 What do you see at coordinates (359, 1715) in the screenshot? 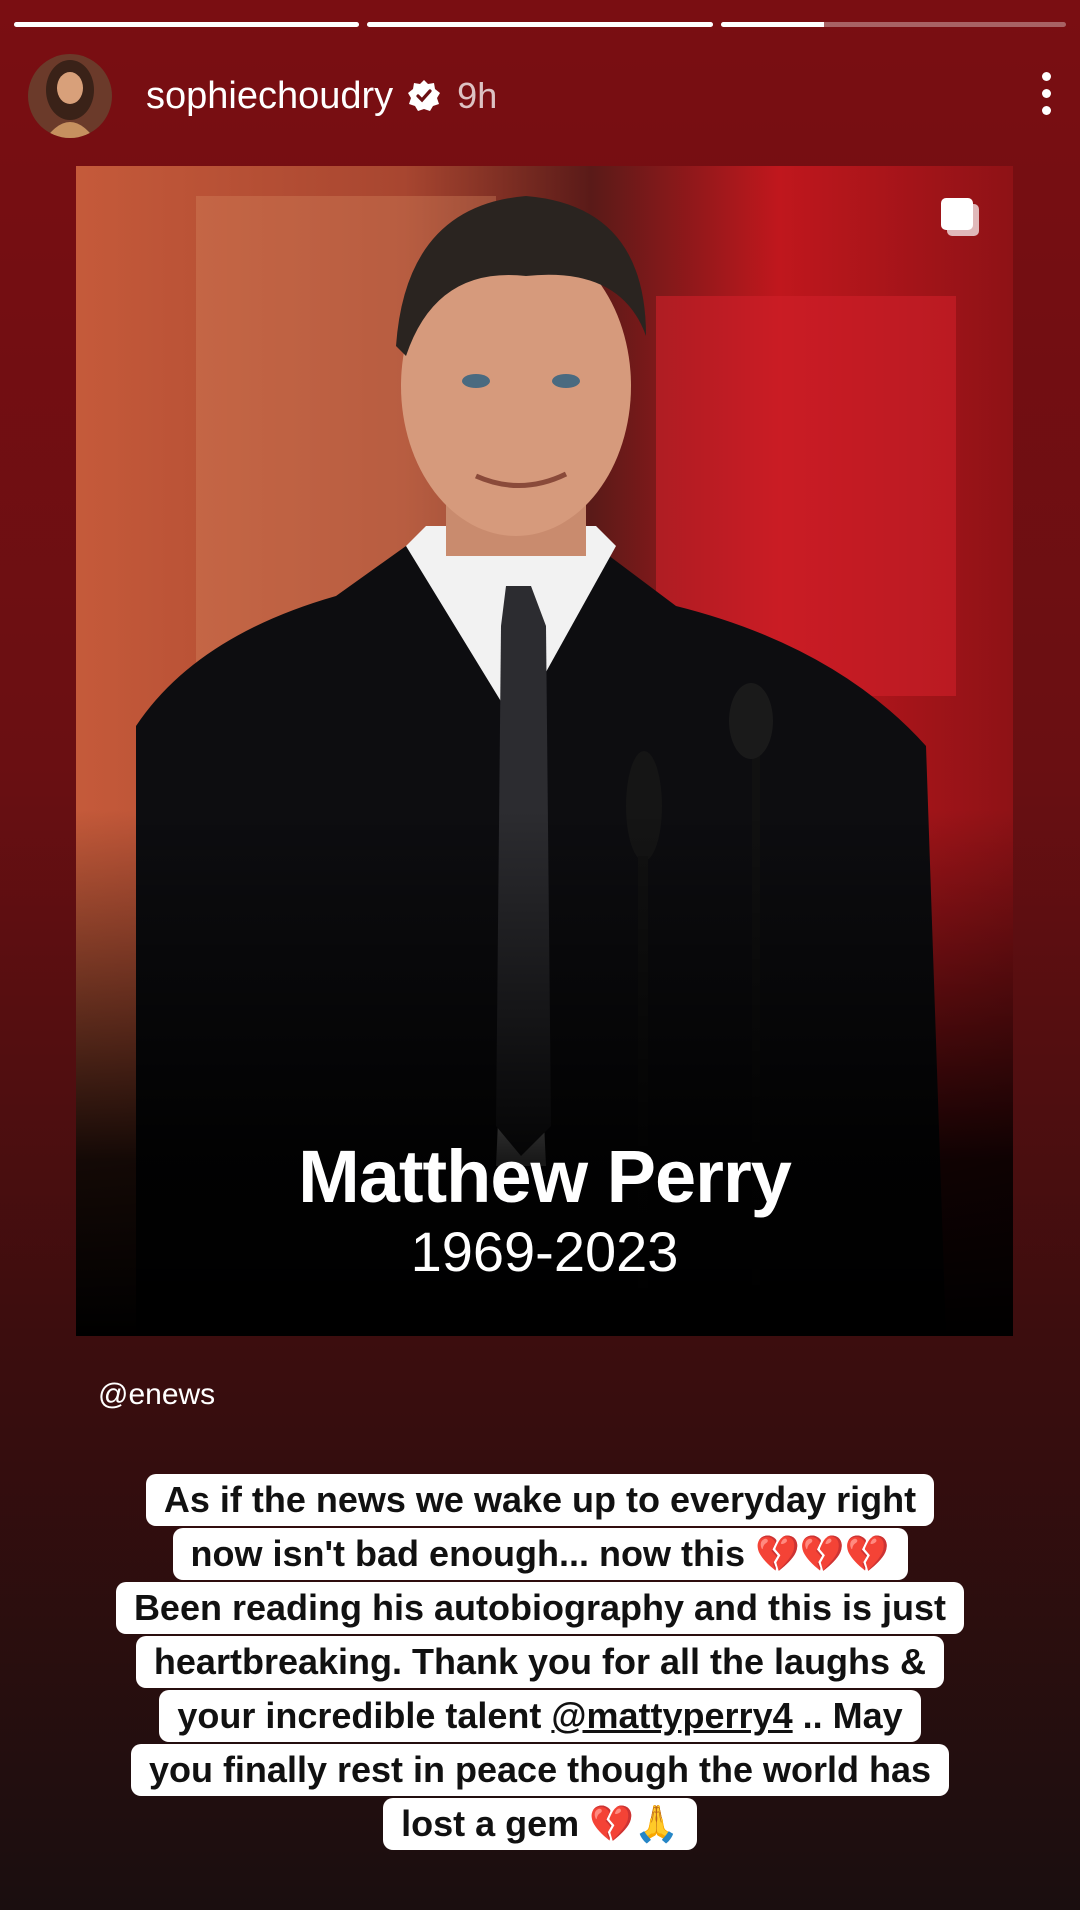
I see `sticker-line-5-text: your incredible talent` at bounding box center [359, 1715].